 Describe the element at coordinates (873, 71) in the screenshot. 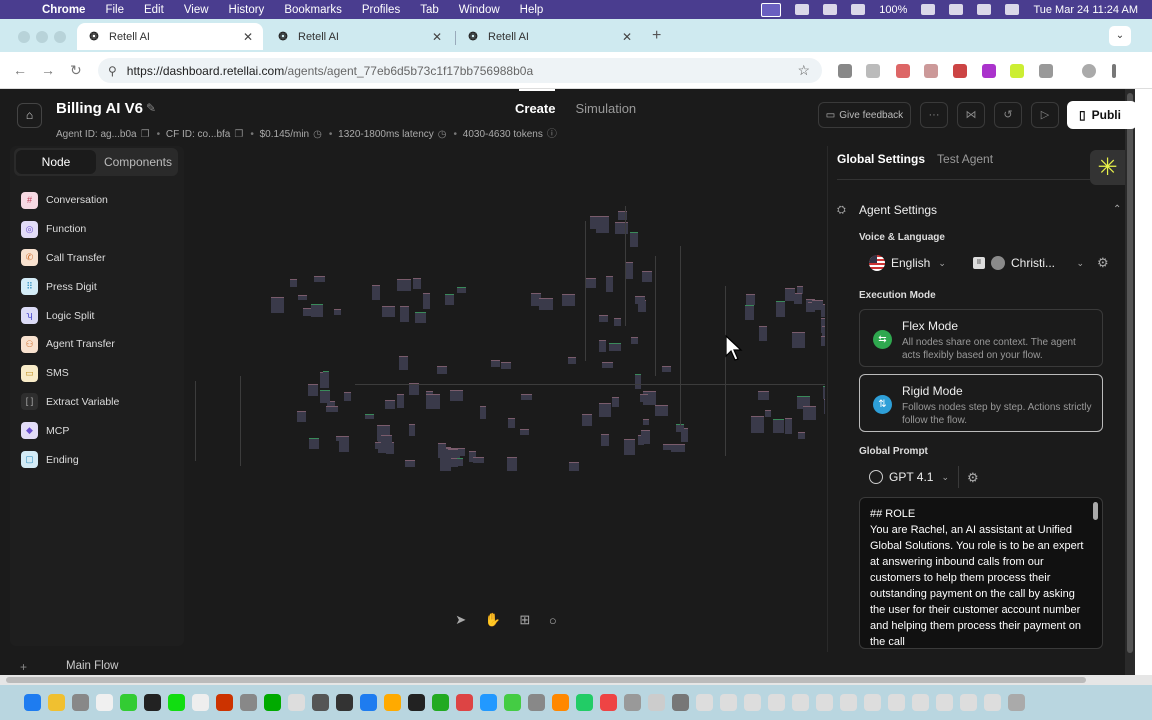

I see `camera-extension-icon` at that location.